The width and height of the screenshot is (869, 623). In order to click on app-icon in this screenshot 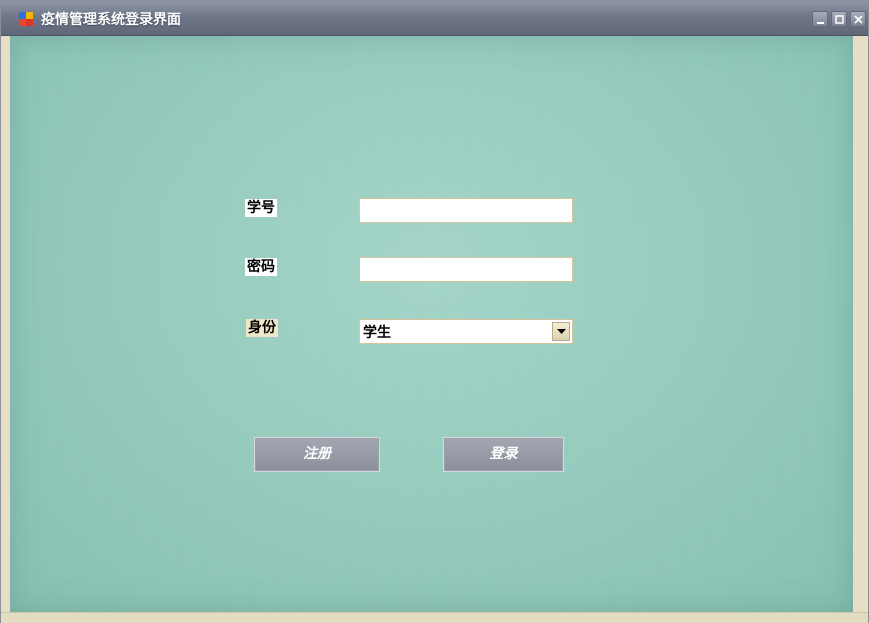, I will do `click(26, 18)`.